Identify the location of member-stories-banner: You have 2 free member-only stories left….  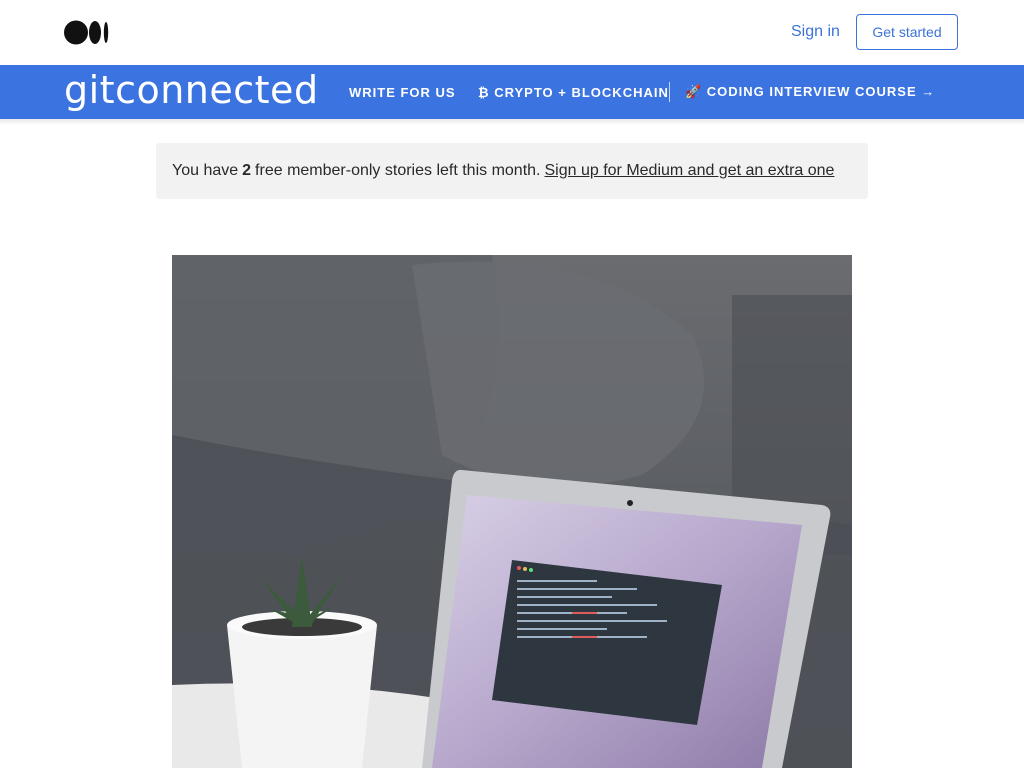
(512, 171).